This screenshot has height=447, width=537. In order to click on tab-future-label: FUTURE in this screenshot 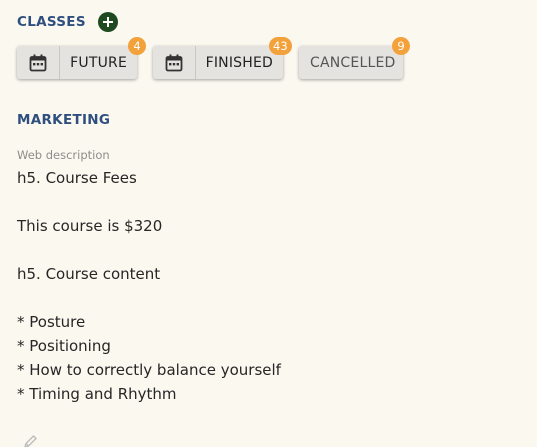, I will do `click(98, 62)`.